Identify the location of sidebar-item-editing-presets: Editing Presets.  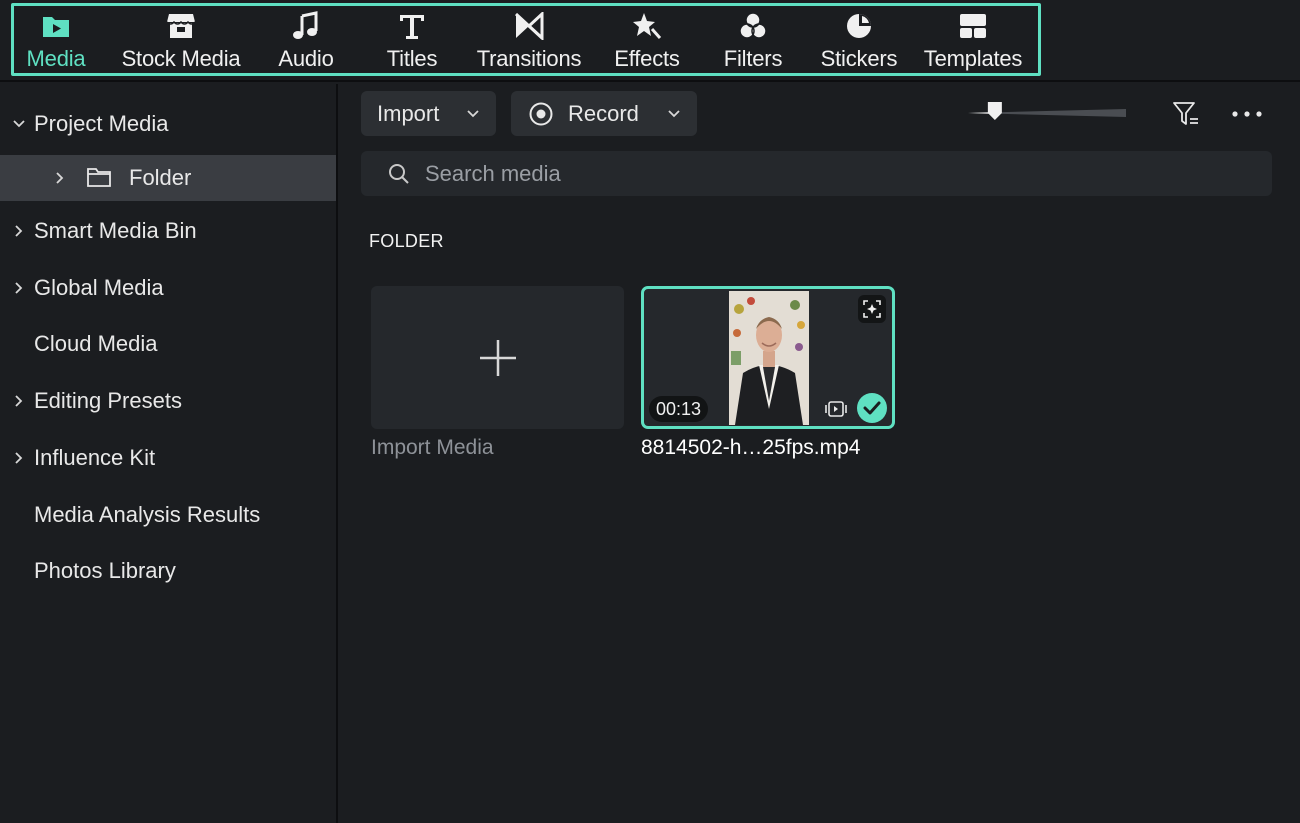
(168, 401).